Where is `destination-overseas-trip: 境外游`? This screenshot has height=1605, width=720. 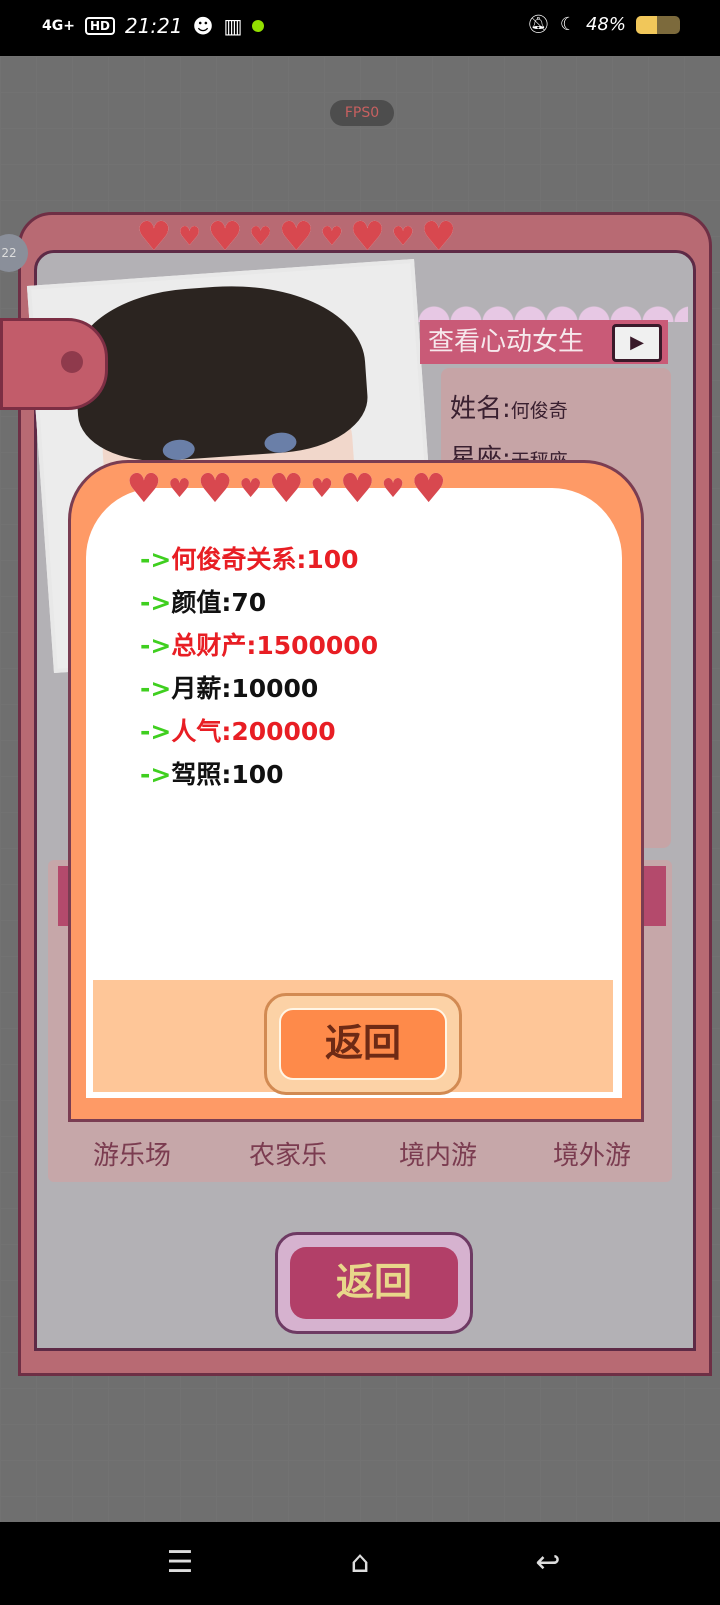 destination-overseas-trip: 境外游 is located at coordinates (592, 1153).